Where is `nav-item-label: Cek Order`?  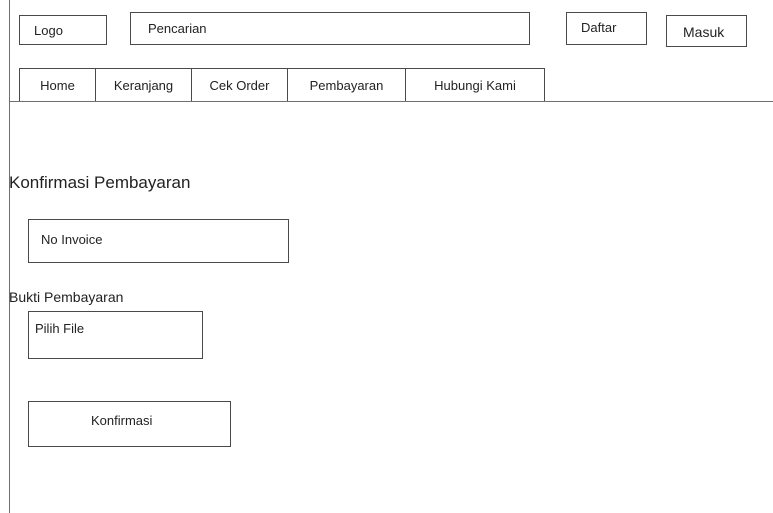 nav-item-label: Cek Order is located at coordinates (239, 85).